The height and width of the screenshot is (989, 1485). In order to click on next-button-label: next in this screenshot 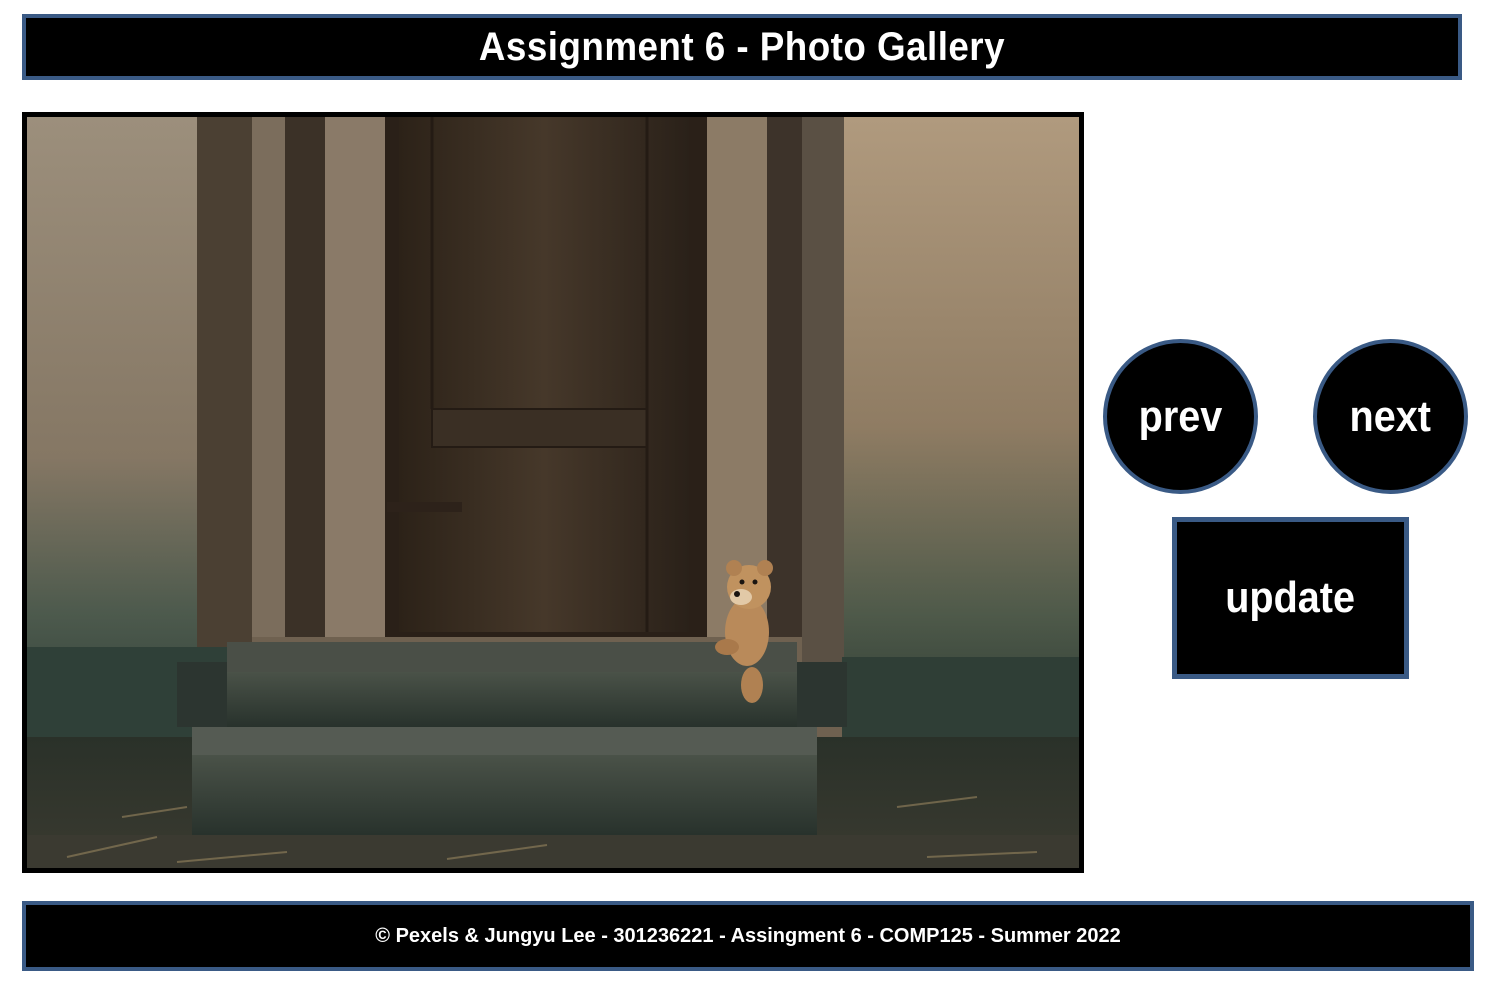, I will do `click(1390, 416)`.